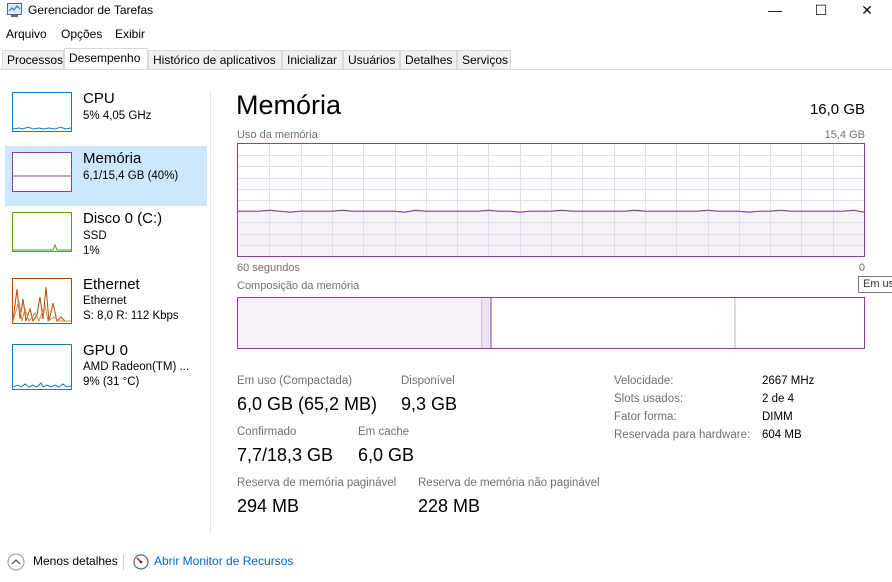 The width and height of the screenshot is (892, 582). What do you see at coordinates (33, 59) in the screenshot?
I see `tab-processos: Processos` at bounding box center [33, 59].